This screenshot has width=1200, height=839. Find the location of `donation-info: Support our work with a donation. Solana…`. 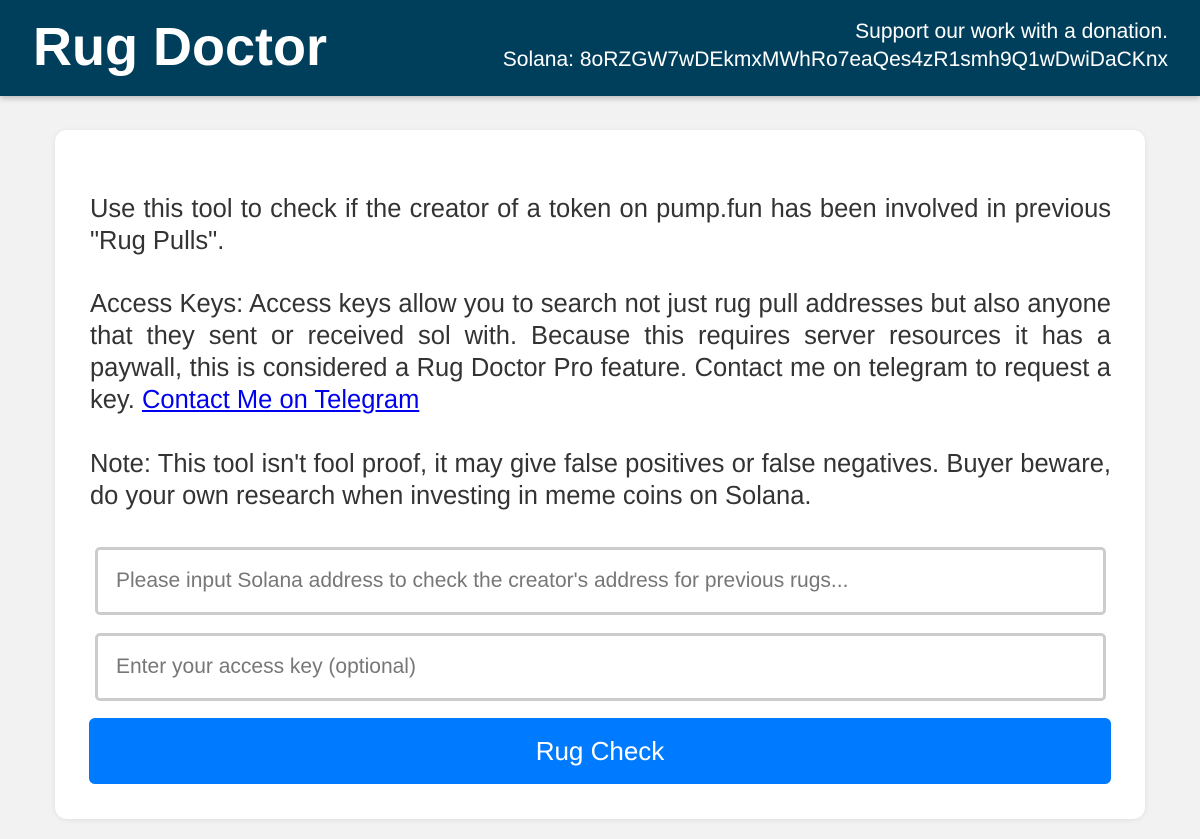

donation-info: Support our work with a donation. Solana… is located at coordinates (835, 46).